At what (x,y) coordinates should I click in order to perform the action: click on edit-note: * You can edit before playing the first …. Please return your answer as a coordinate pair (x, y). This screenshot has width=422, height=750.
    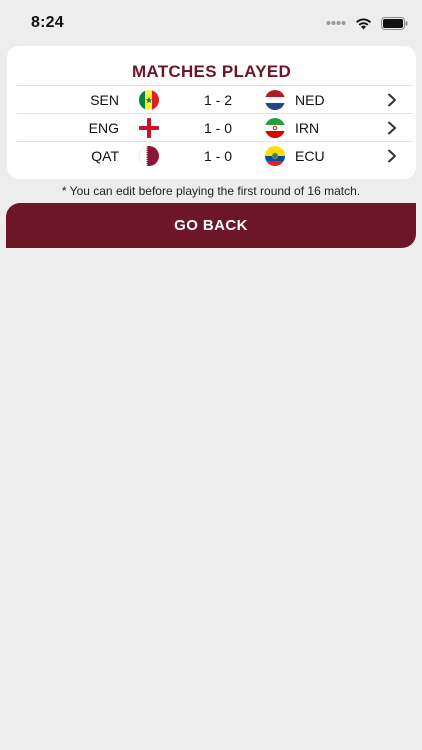
    Looking at the image, I should click on (211, 191).